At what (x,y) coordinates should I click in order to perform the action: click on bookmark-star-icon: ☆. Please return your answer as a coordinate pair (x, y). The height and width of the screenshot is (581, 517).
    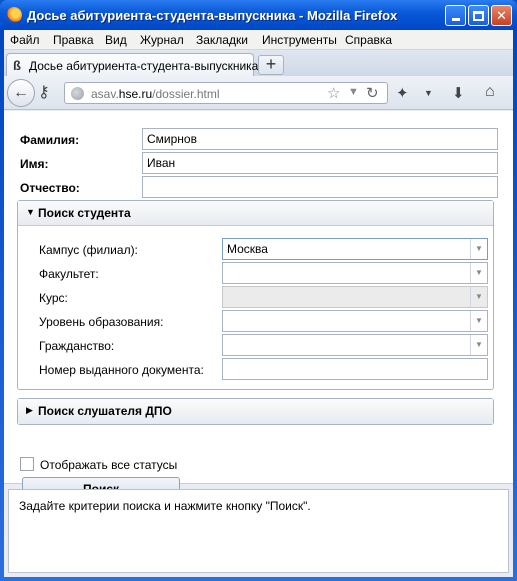
    Looking at the image, I should click on (333, 93).